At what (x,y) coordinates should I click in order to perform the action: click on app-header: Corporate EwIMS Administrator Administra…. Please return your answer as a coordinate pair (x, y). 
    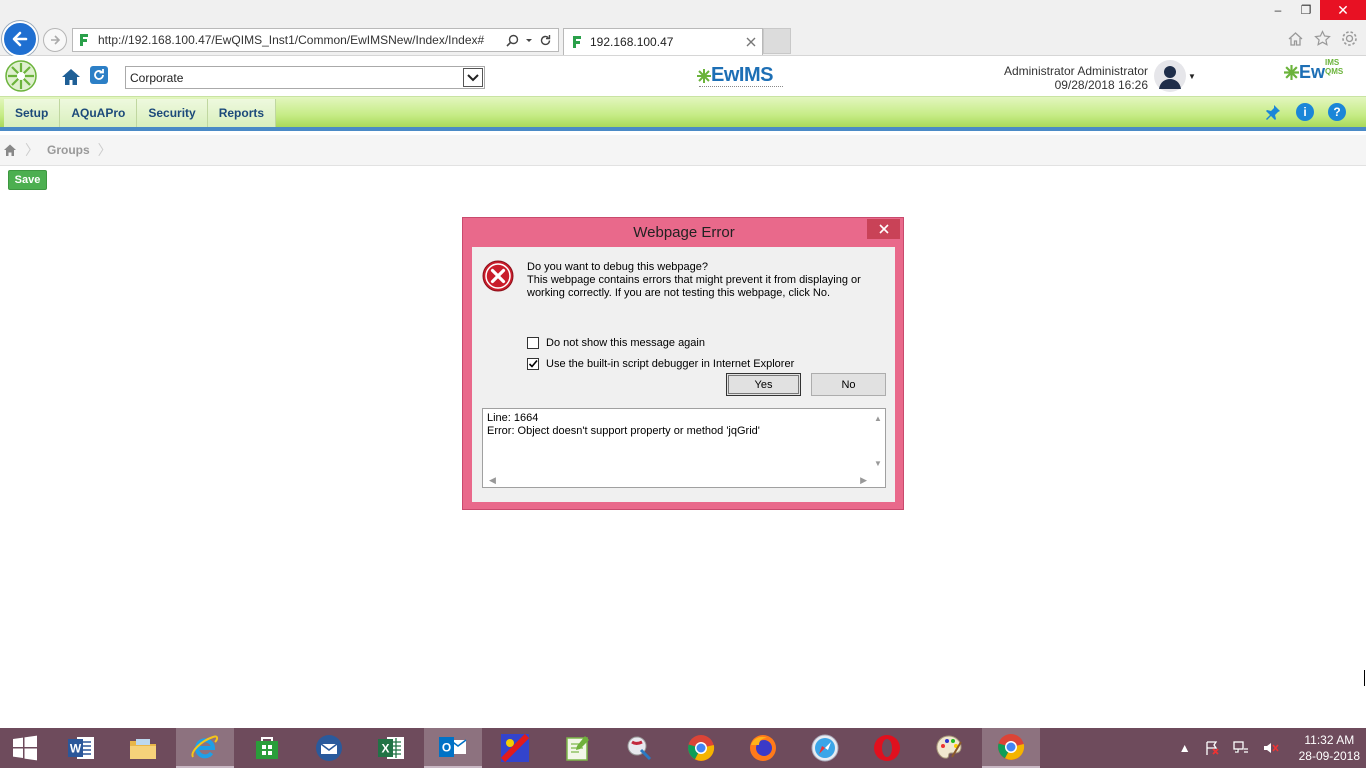
    Looking at the image, I should click on (683, 76).